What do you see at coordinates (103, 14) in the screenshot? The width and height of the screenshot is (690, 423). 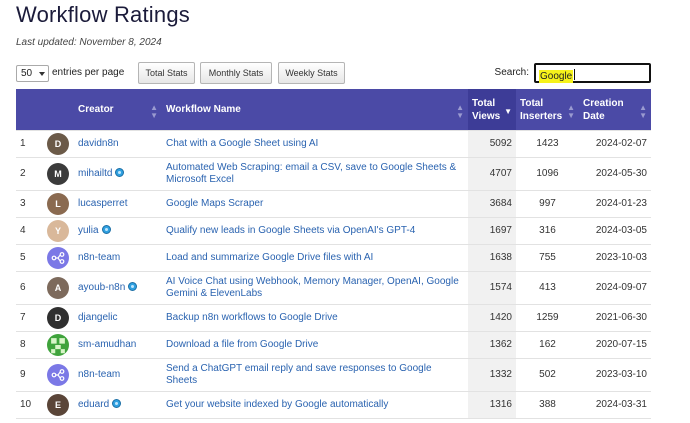 I see `page-title: Workflow Ratings` at bounding box center [103, 14].